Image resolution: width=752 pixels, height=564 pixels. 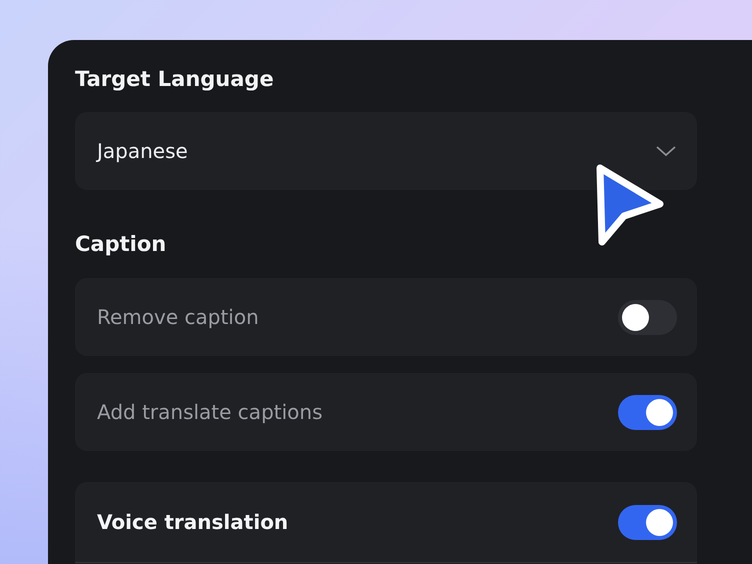 I want to click on section-heading: Caption, so click(x=121, y=244).